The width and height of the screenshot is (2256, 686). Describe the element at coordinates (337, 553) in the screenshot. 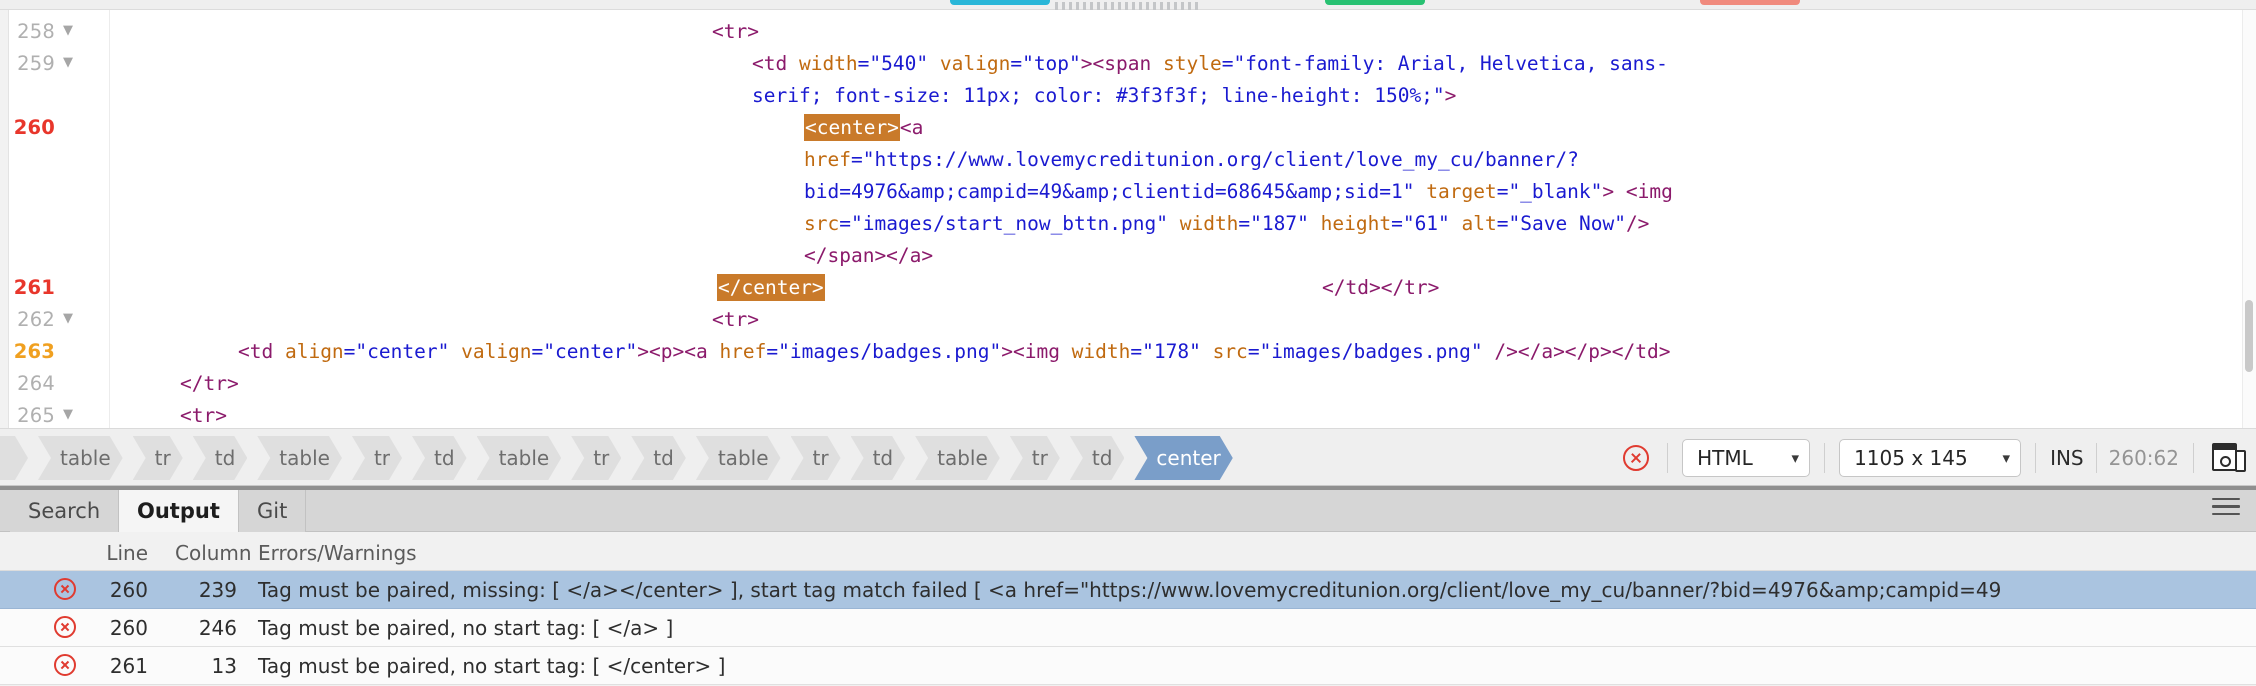

I see `column-header-errors-warnings: Errors/Warnings` at that location.